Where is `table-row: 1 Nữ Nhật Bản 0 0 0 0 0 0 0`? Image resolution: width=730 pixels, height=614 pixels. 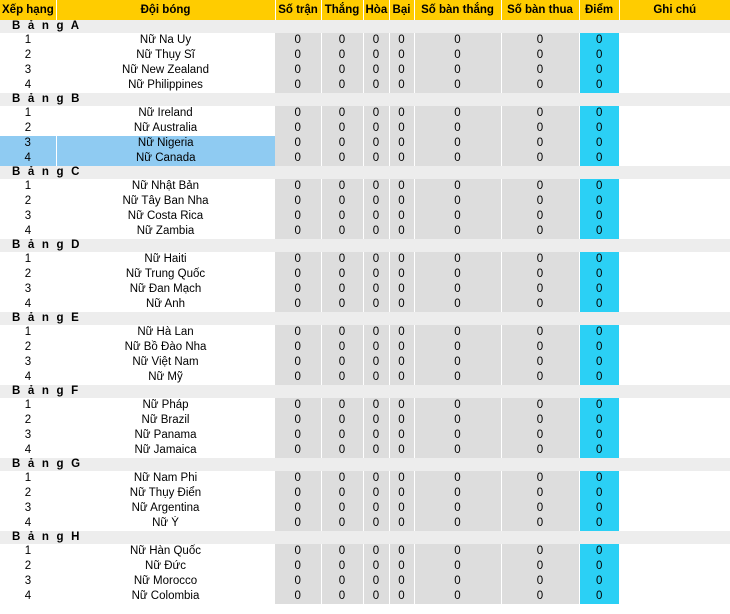 table-row: 1 Nữ Nhật Bản 0 0 0 0 0 0 0 is located at coordinates (365, 186).